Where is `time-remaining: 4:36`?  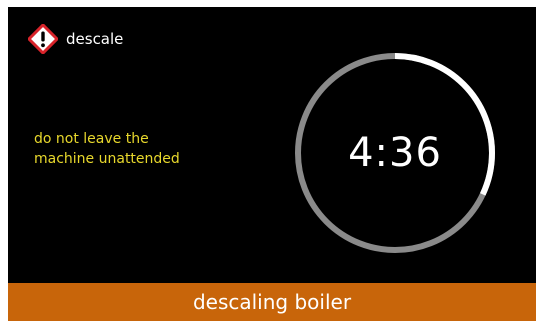 time-remaining: 4:36 is located at coordinates (395, 153).